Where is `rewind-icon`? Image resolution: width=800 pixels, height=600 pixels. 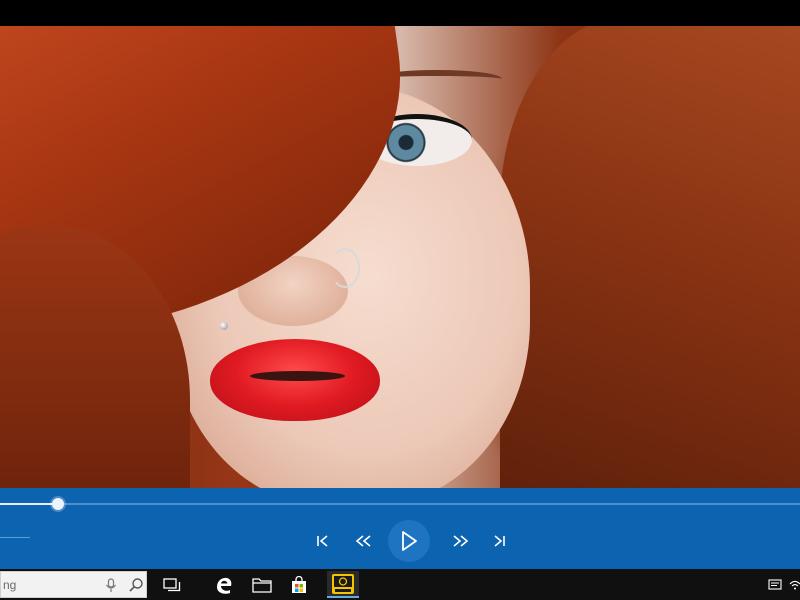 rewind-icon is located at coordinates (363, 541).